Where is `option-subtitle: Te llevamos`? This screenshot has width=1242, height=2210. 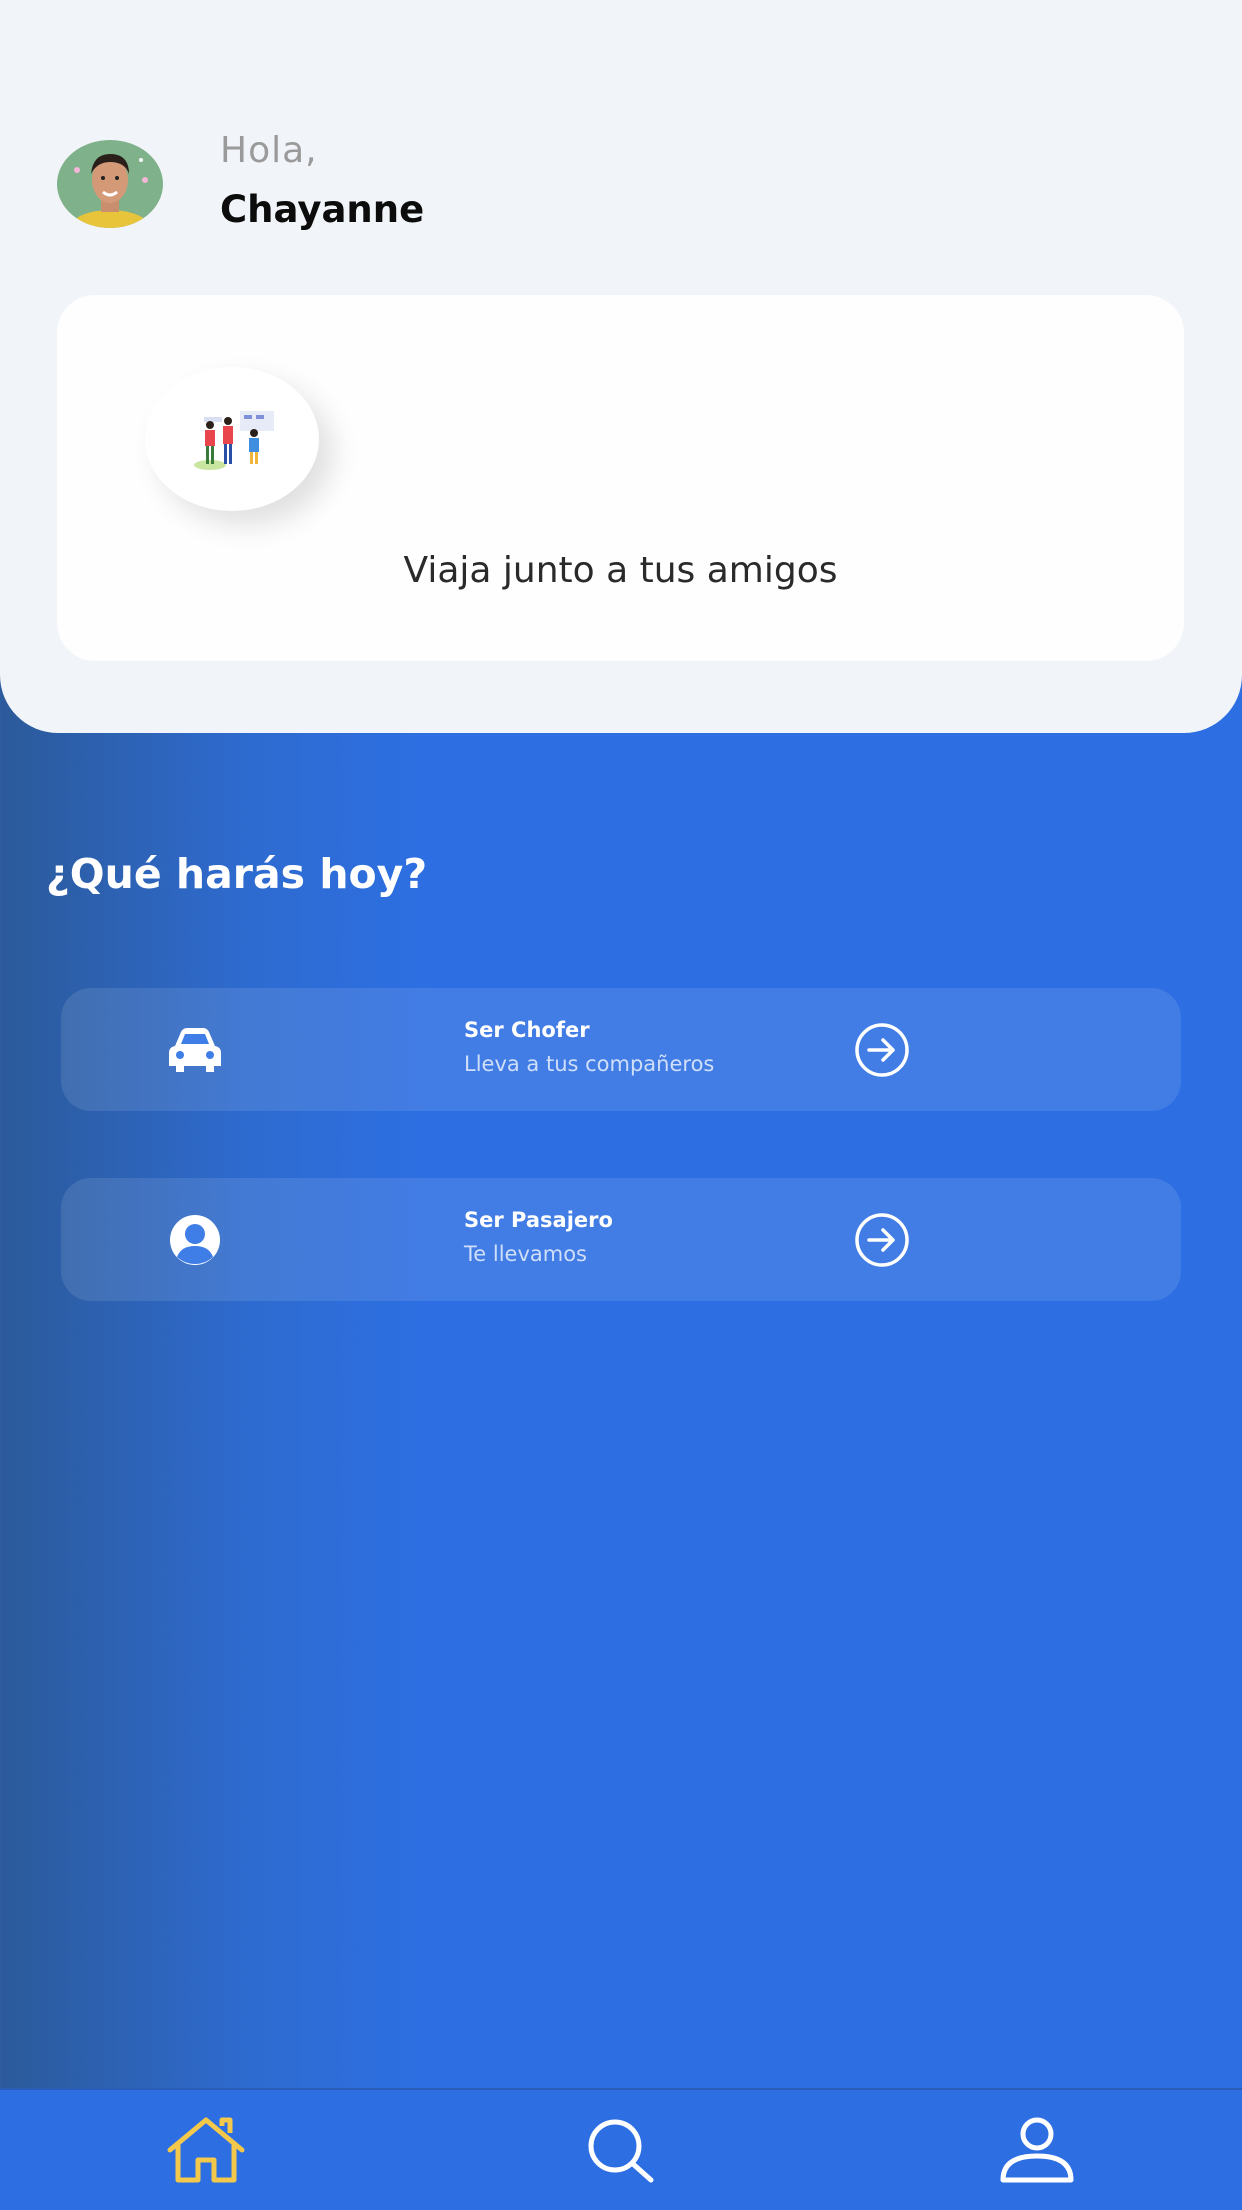
option-subtitle: Te llevamos is located at coordinates (525, 1254).